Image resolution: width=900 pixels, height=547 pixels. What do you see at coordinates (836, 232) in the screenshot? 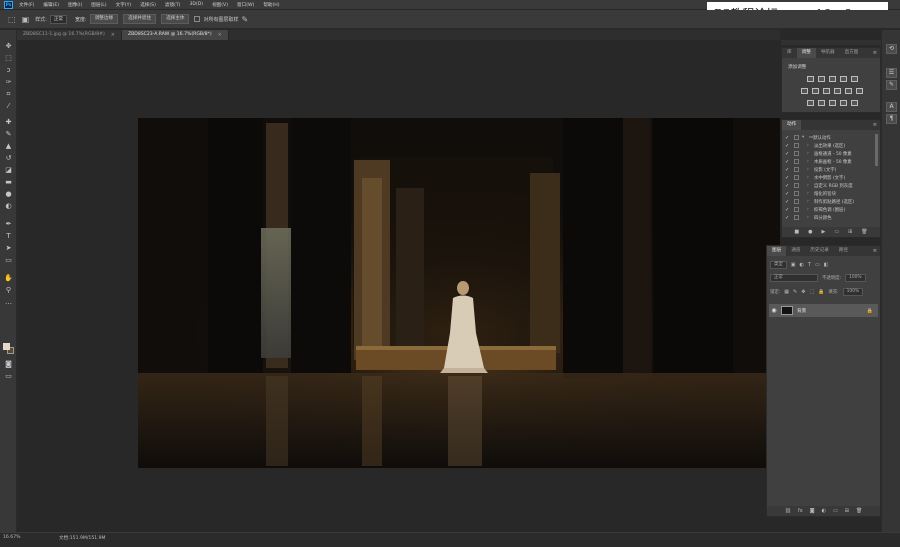
I see `new-set-icon: ▭` at bounding box center [836, 232].